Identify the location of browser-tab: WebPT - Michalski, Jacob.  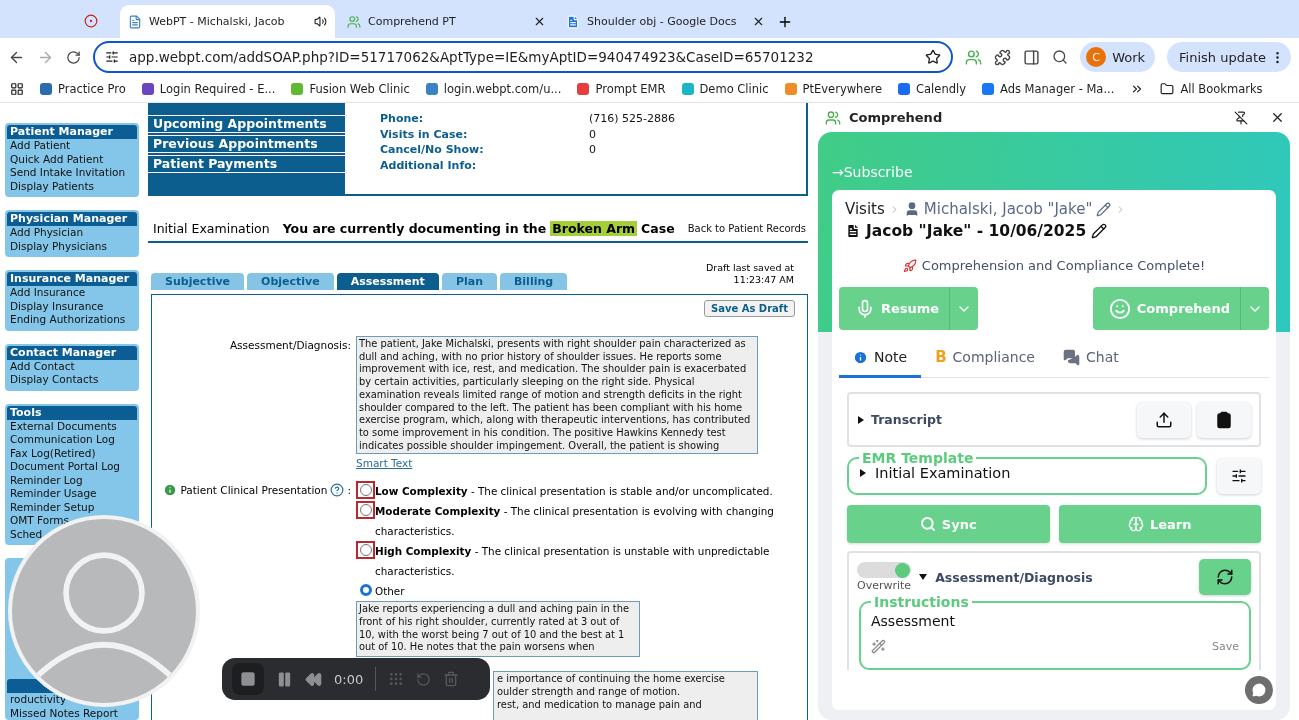
(227, 21).